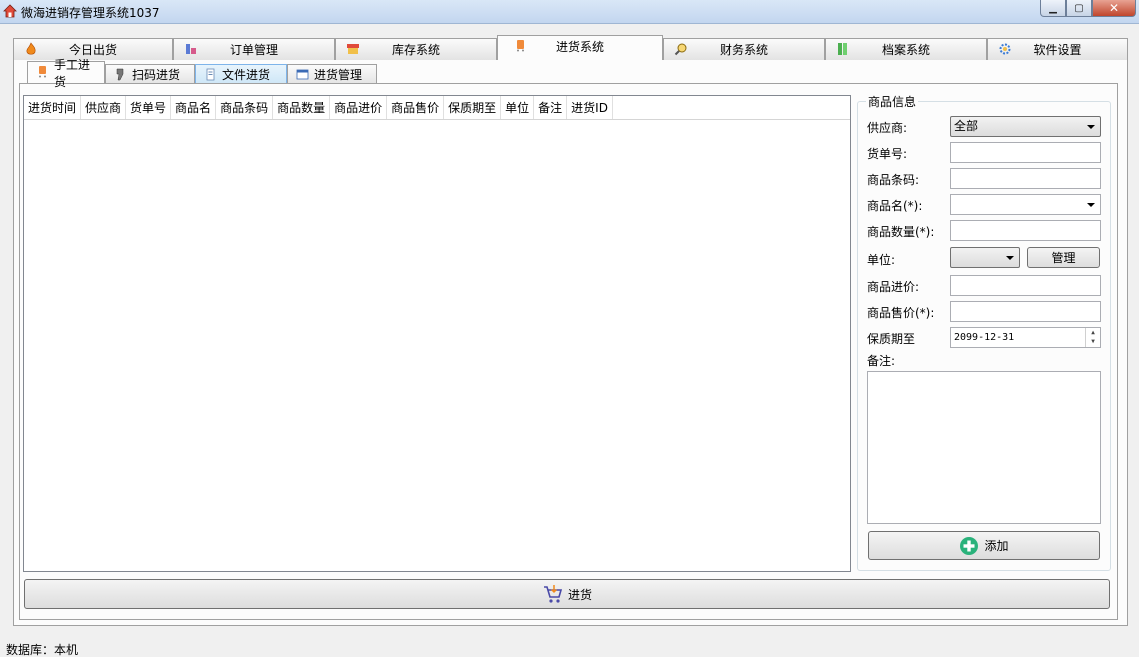 The width and height of the screenshot is (1139, 657). What do you see at coordinates (895, 206) in the screenshot?
I see `product-name-label: 商品名(*):` at bounding box center [895, 206].